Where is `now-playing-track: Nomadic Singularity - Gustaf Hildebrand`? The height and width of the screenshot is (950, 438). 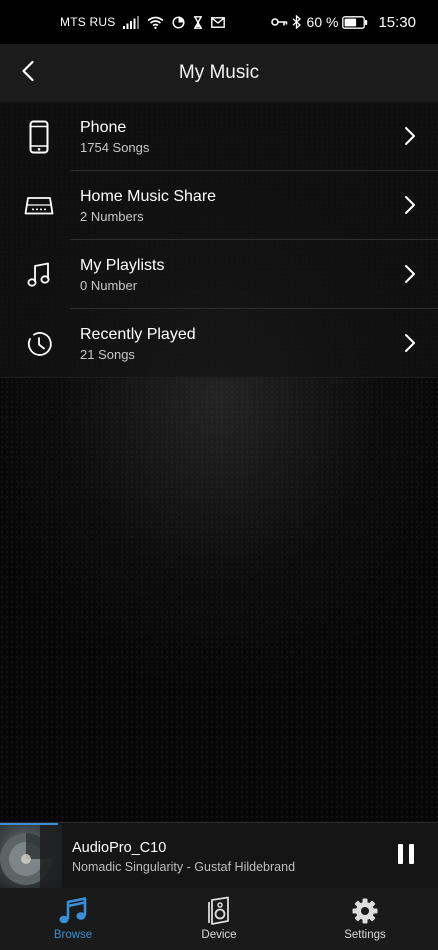 now-playing-track: Nomadic Singularity - Gustaf Hildebrand is located at coordinates (184, 867).